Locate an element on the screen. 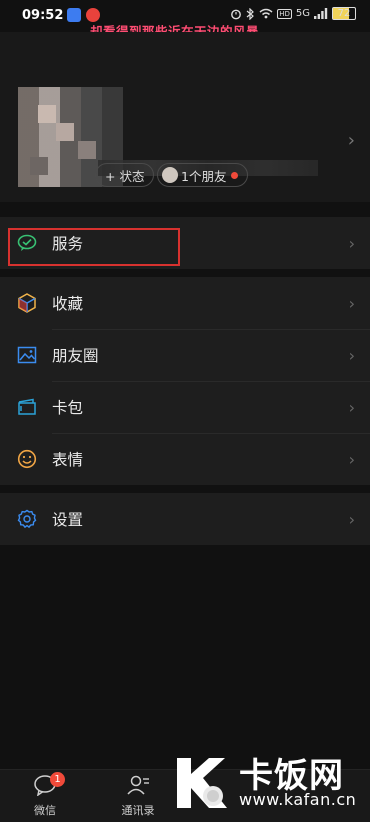 This screenshot has width=370, height=822. bluetooth-icon is located at coordinates (250, 13).